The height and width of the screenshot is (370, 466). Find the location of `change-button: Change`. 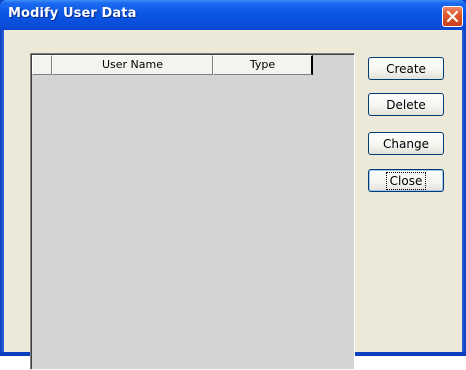

change-button: Change is located at coordinates (406, 143).